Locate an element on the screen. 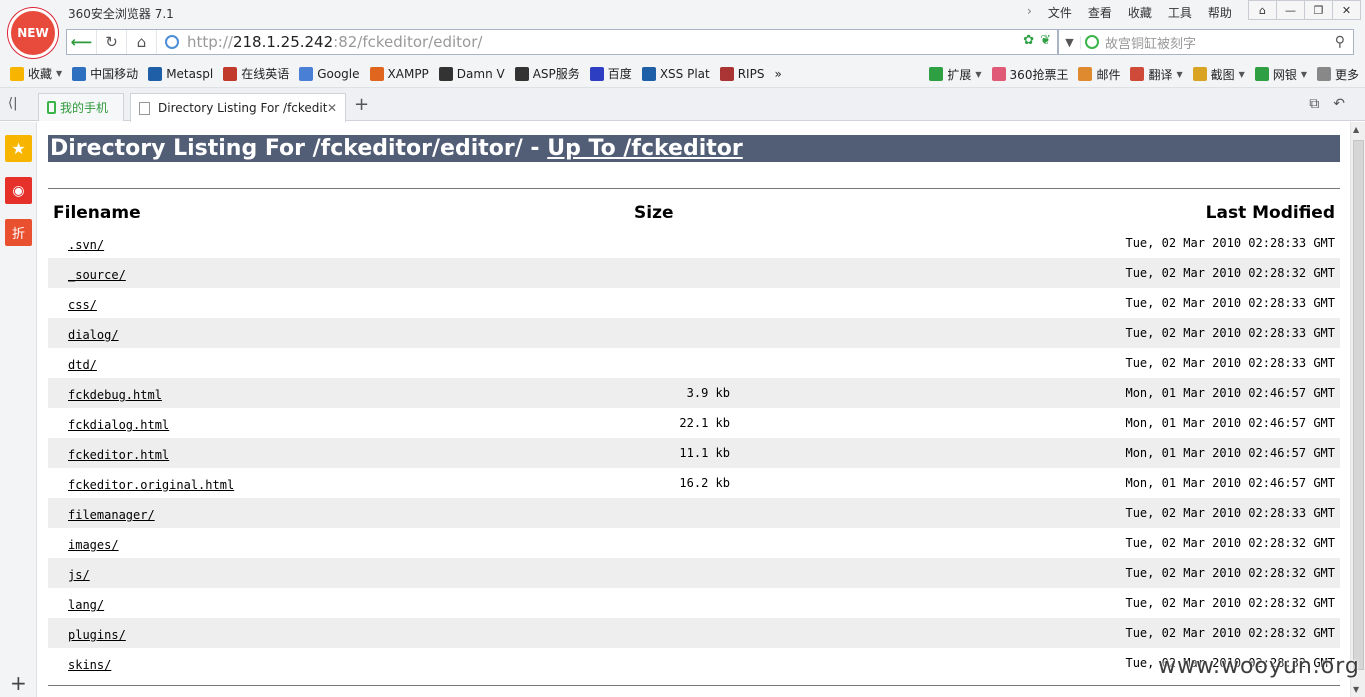 The width and height of the screenshot is (1365, 697). toolbar-item: 截图 ▼ is located at coordinates (1218, 74).